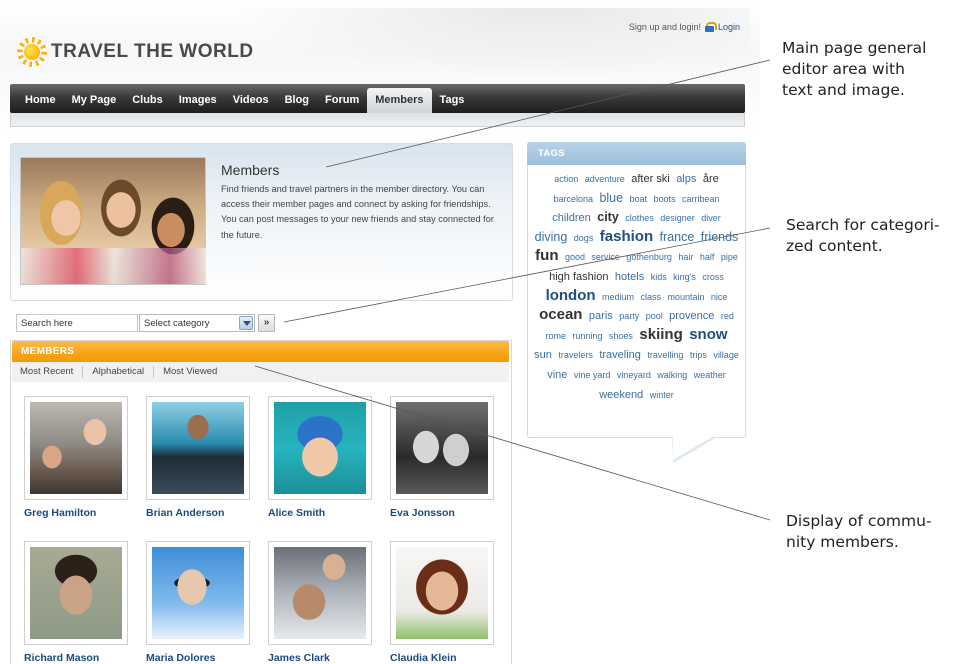  Describe the element at coordinates (659, 277) in the screenshot. I see `tag-link: kids` at that location.